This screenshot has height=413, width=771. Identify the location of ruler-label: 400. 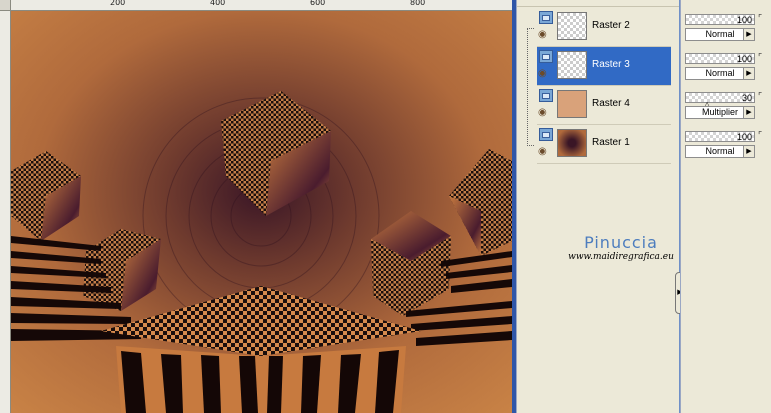
(218, 3).